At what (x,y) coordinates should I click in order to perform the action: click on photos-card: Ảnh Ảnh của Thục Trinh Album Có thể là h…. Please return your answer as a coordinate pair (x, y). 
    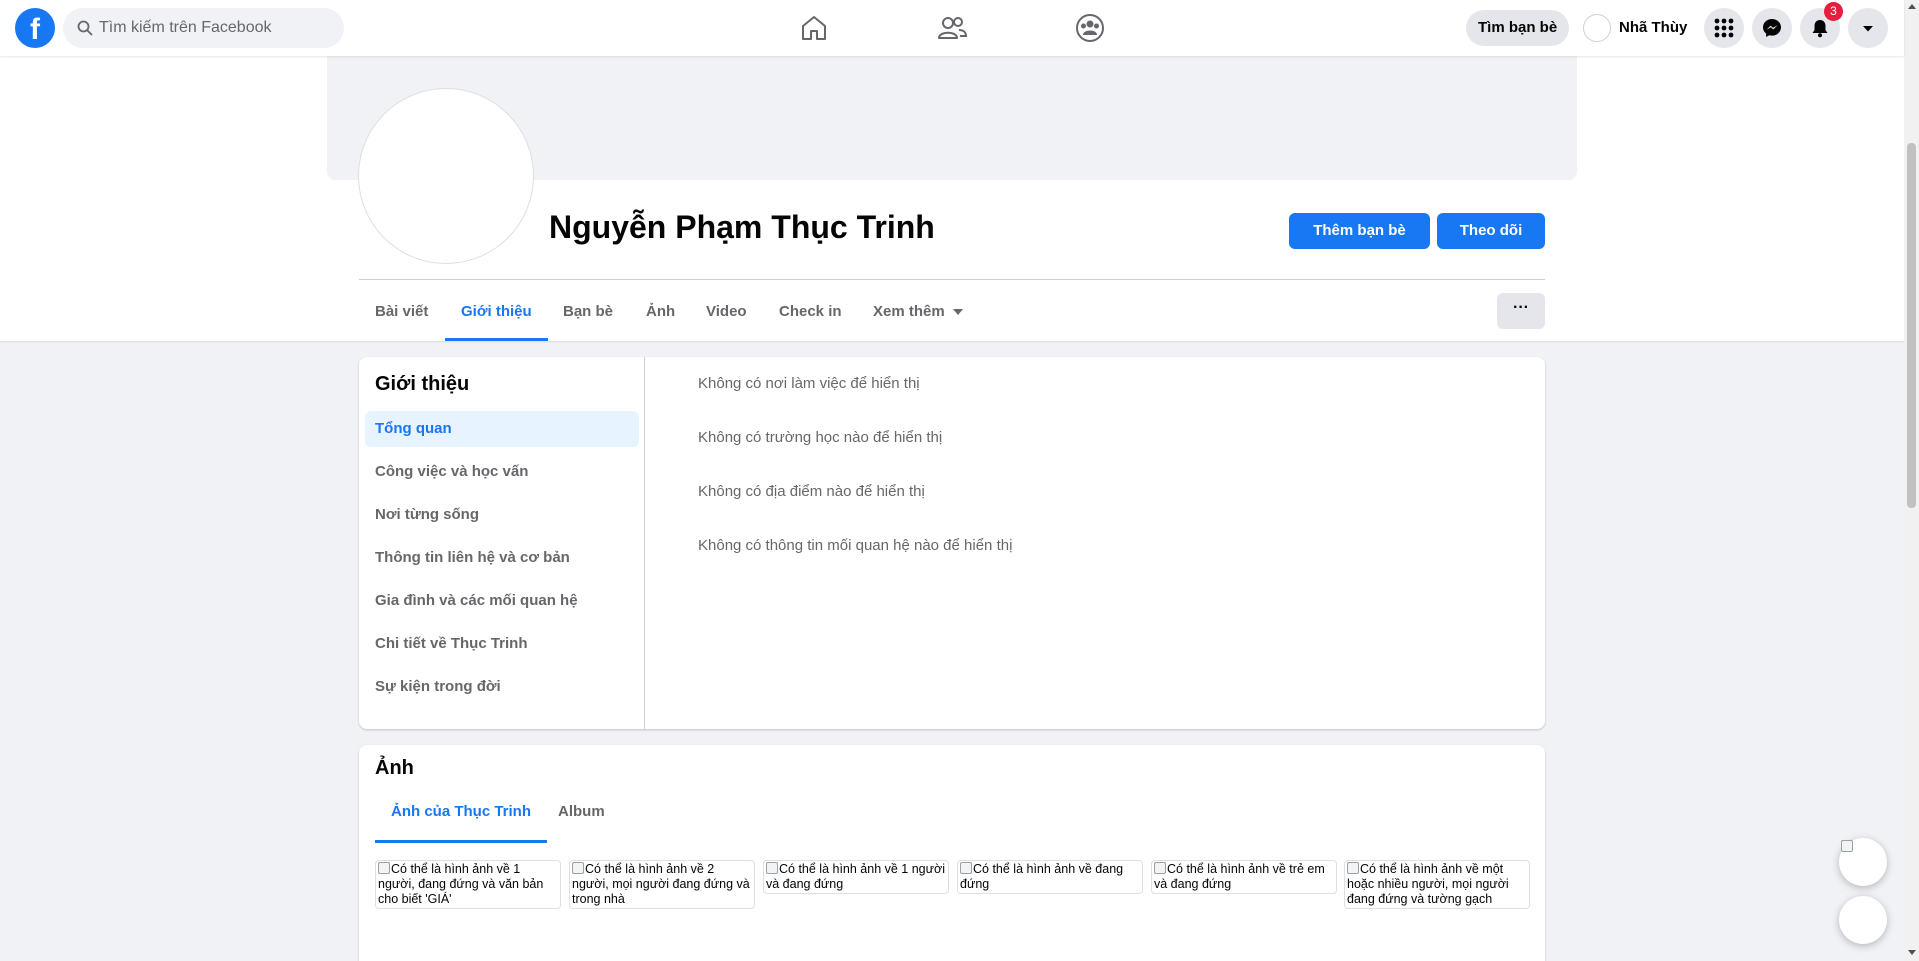
    Looking at the image, I should click on (952, 853).